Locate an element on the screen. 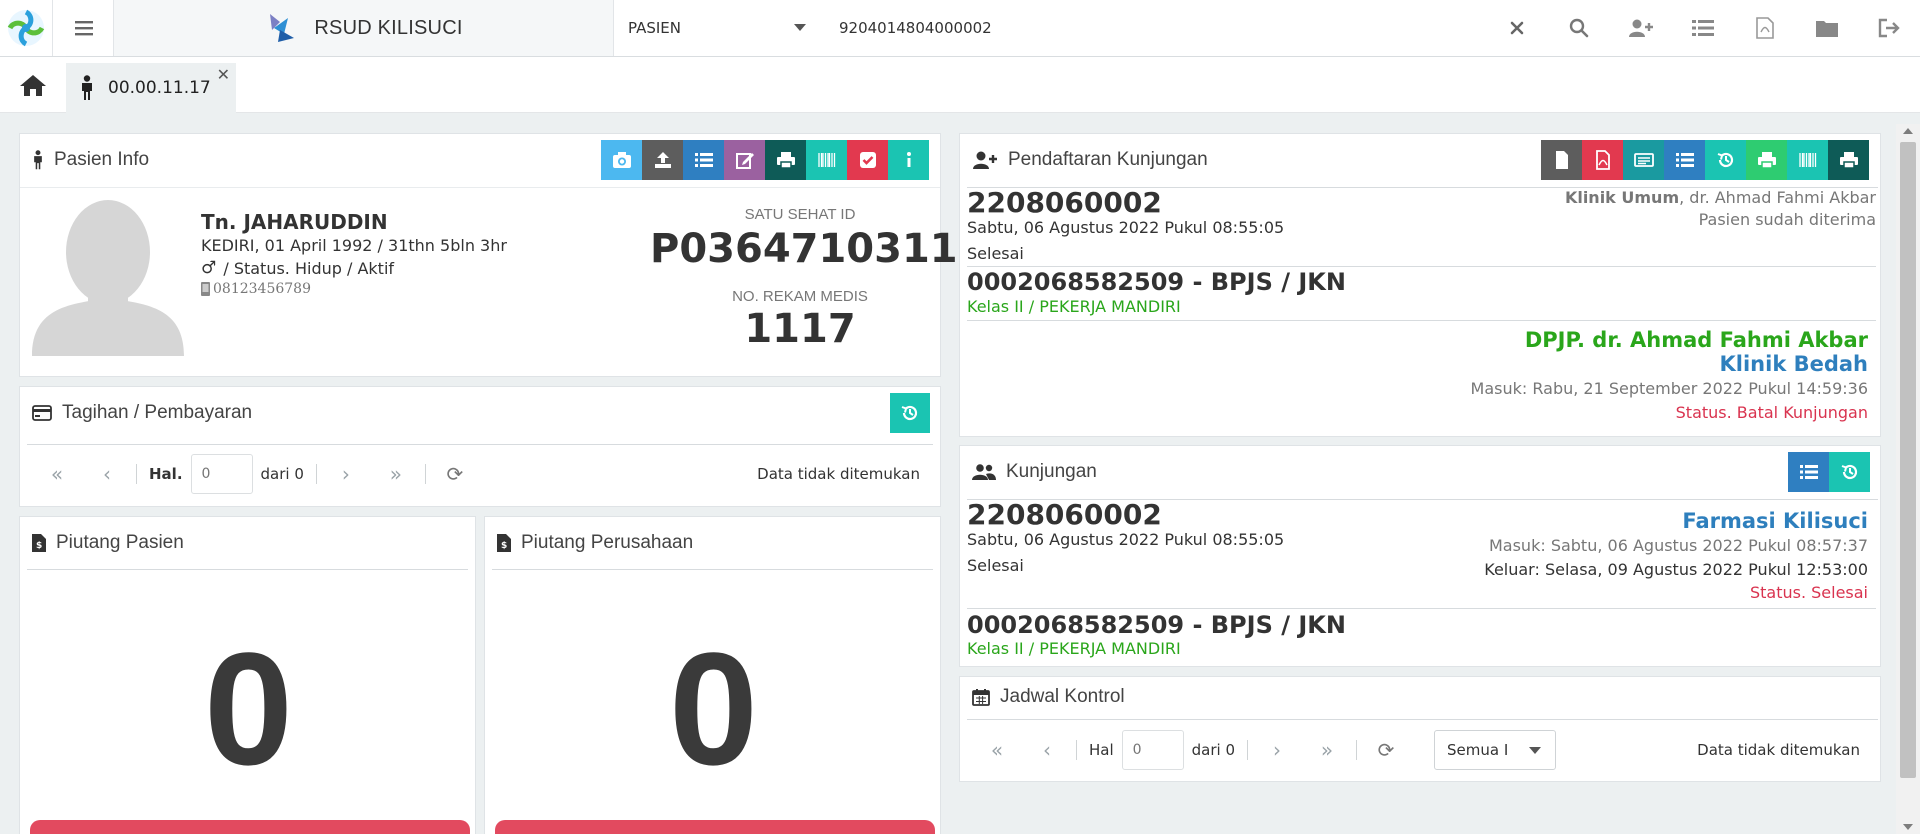 The height and width of the screenshot is (834, 1920). scroll-up-icon is located at coordinates (1908, 131).